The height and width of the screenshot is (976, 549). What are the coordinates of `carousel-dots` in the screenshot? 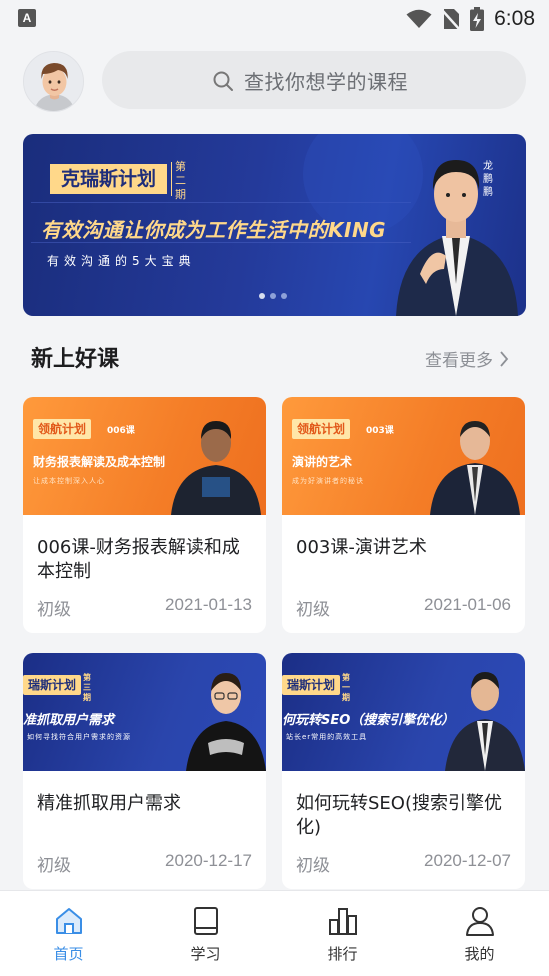 It's located at (273, 296).